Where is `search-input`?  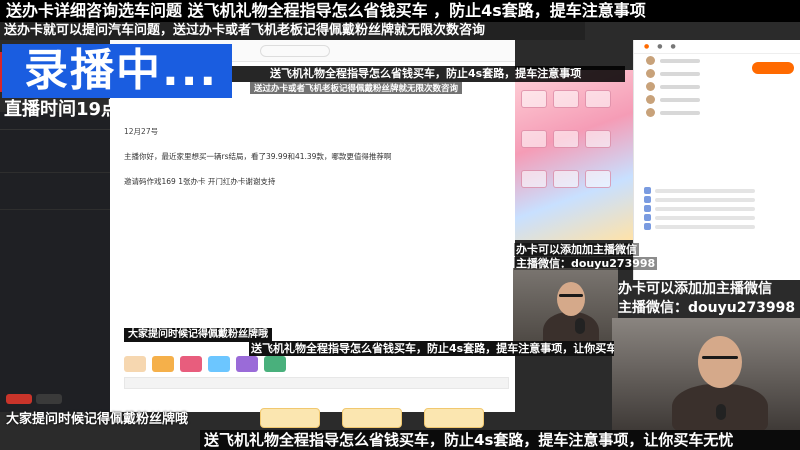
search-input is located at coordinates (295, 50).